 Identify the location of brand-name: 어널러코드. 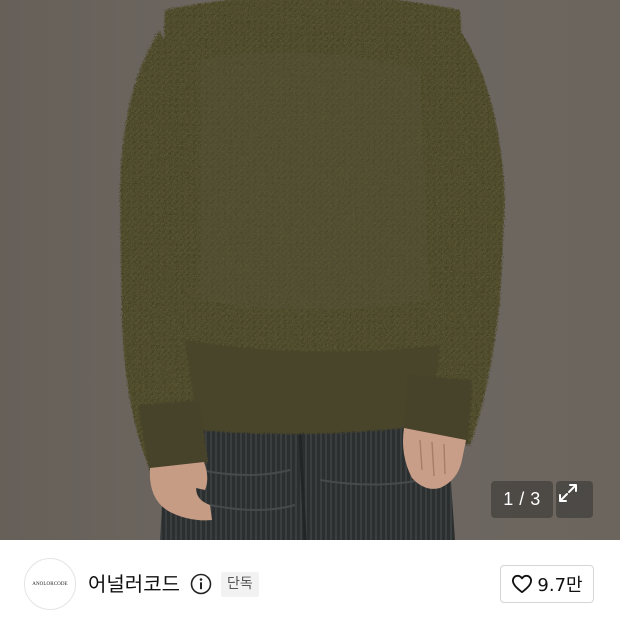
(134, 584).